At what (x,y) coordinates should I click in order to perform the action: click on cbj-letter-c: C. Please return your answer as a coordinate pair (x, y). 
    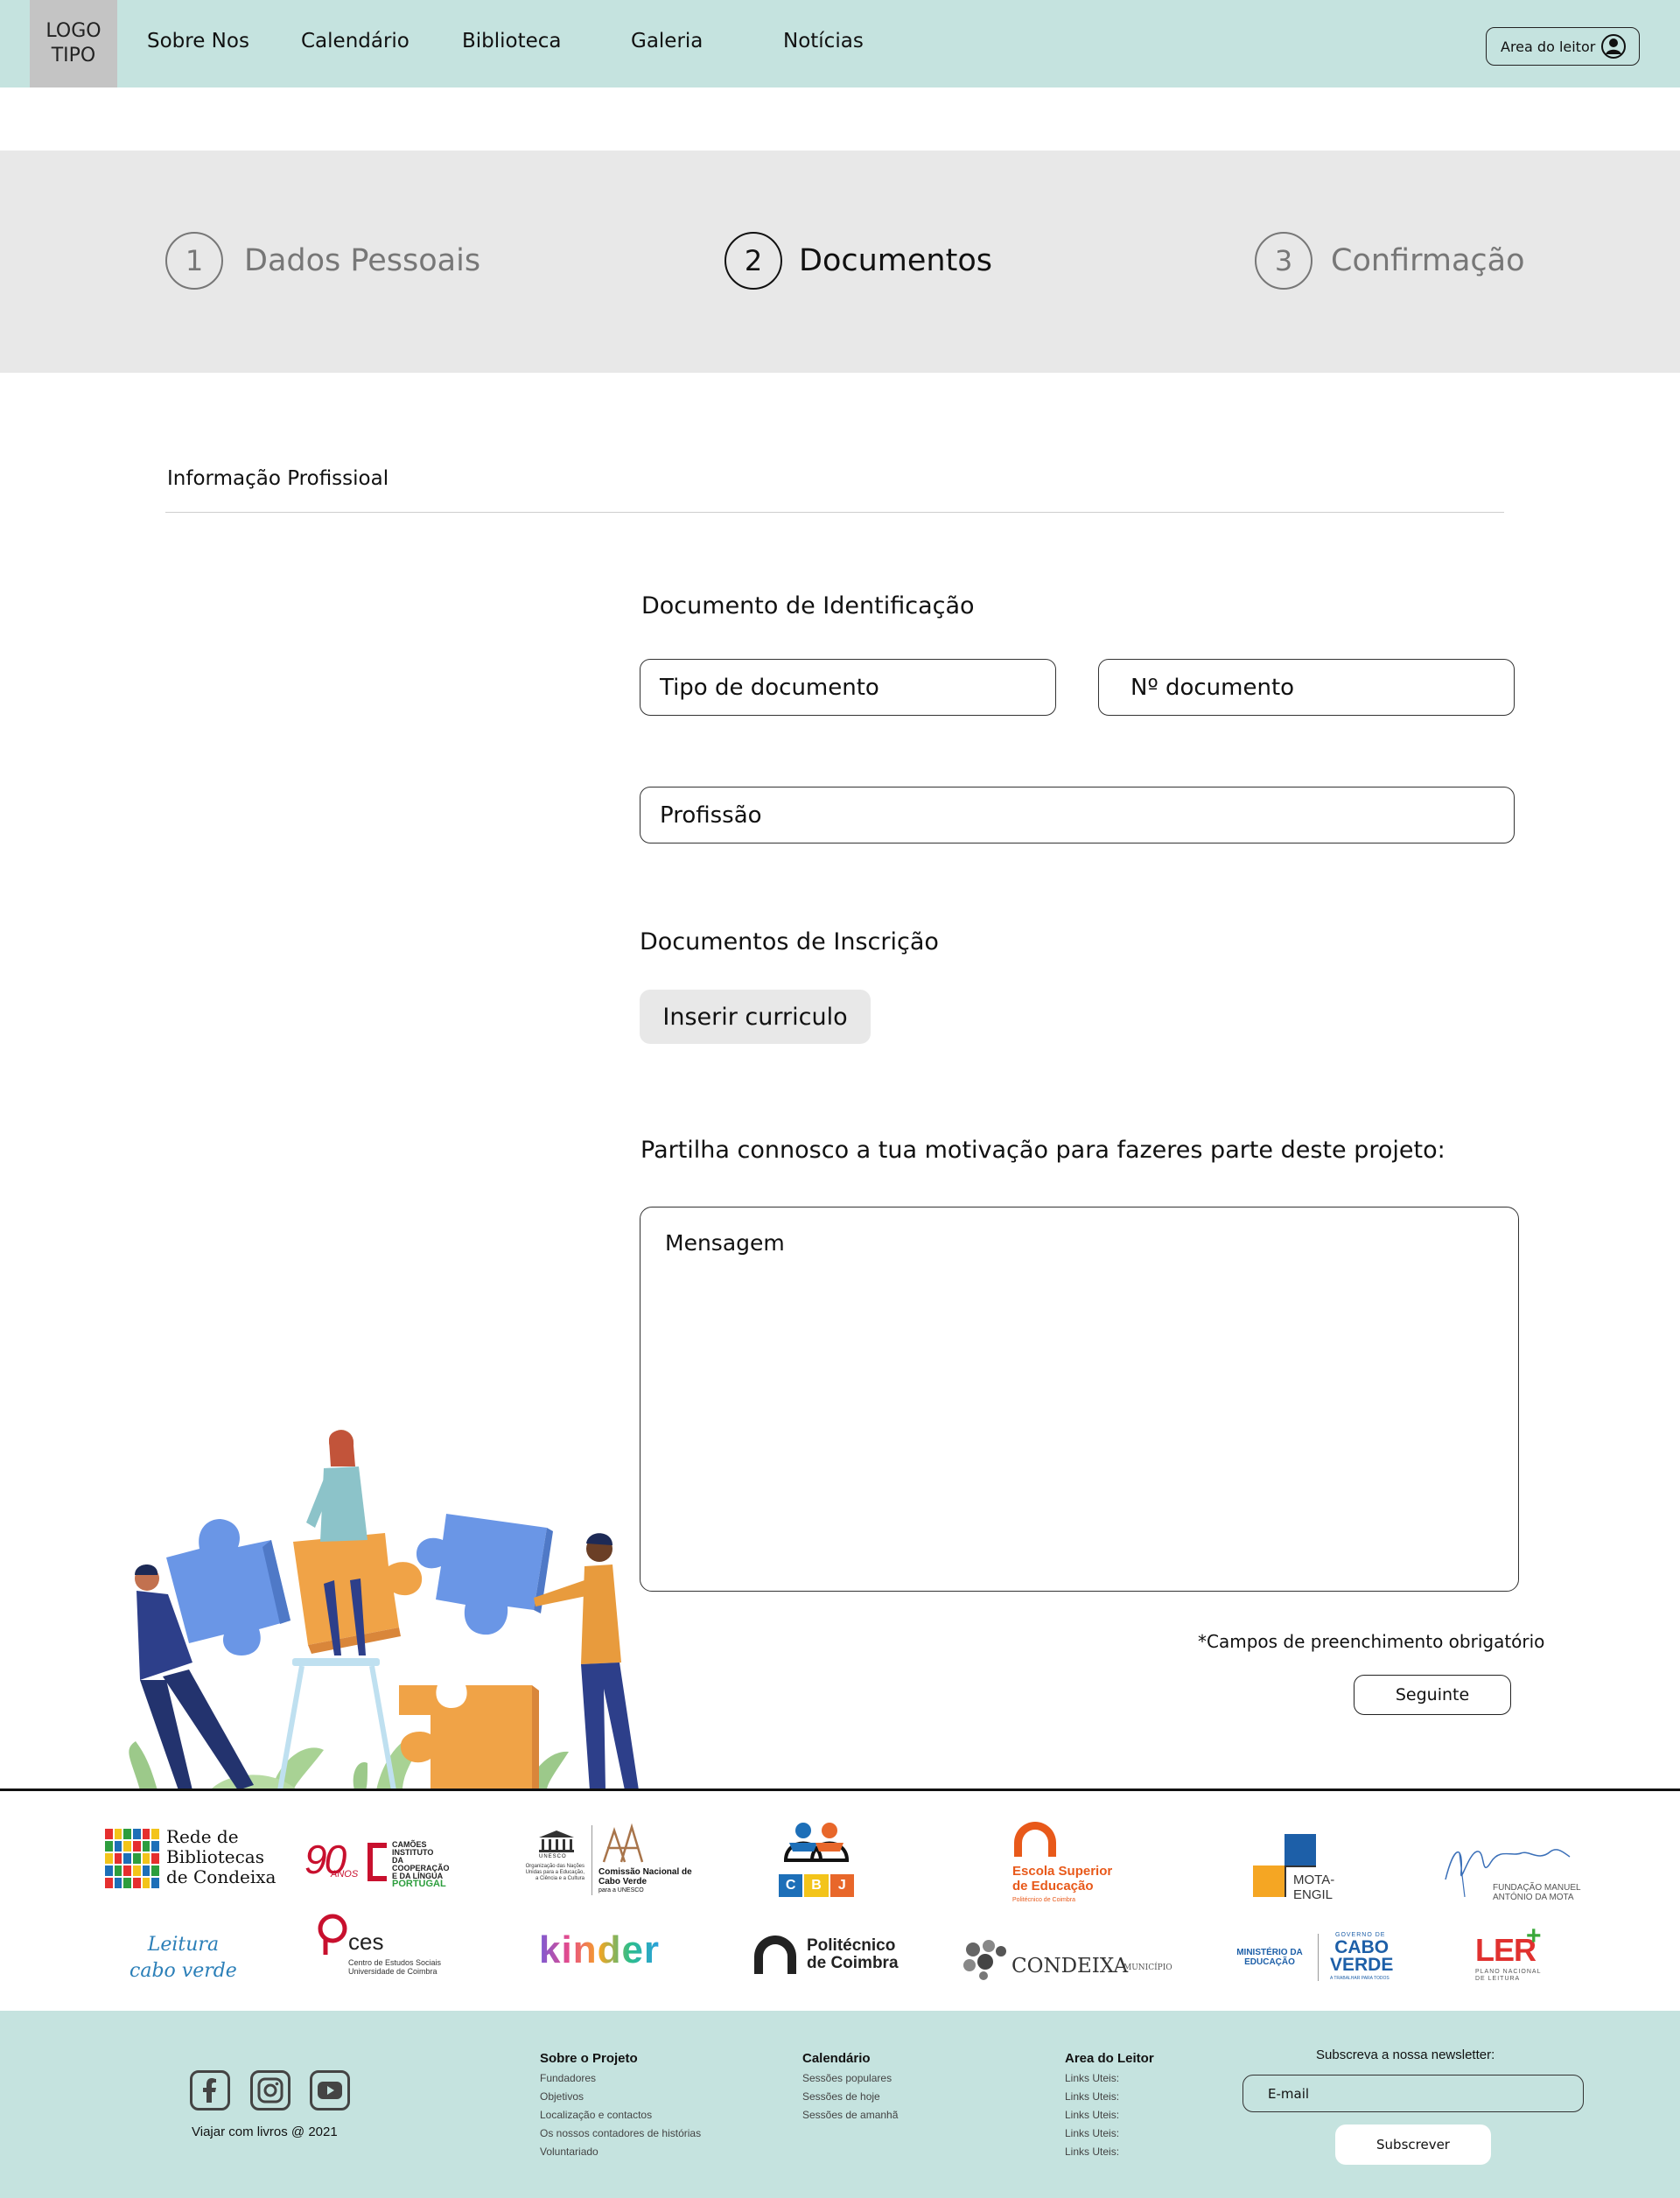
    Looking at the image, I should click on (791, 1885).